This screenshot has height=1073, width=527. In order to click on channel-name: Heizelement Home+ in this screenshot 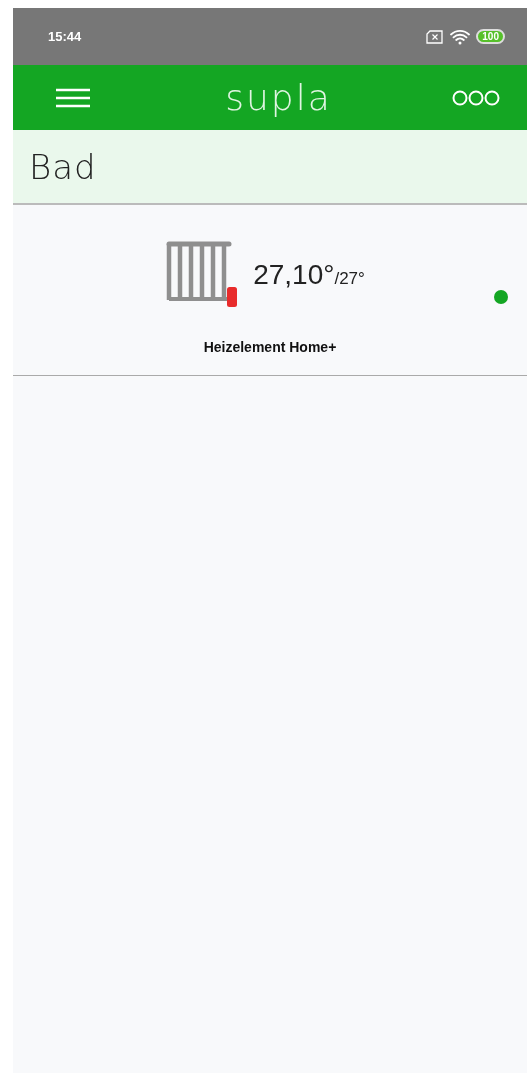, I will do `click(270, 347)`.